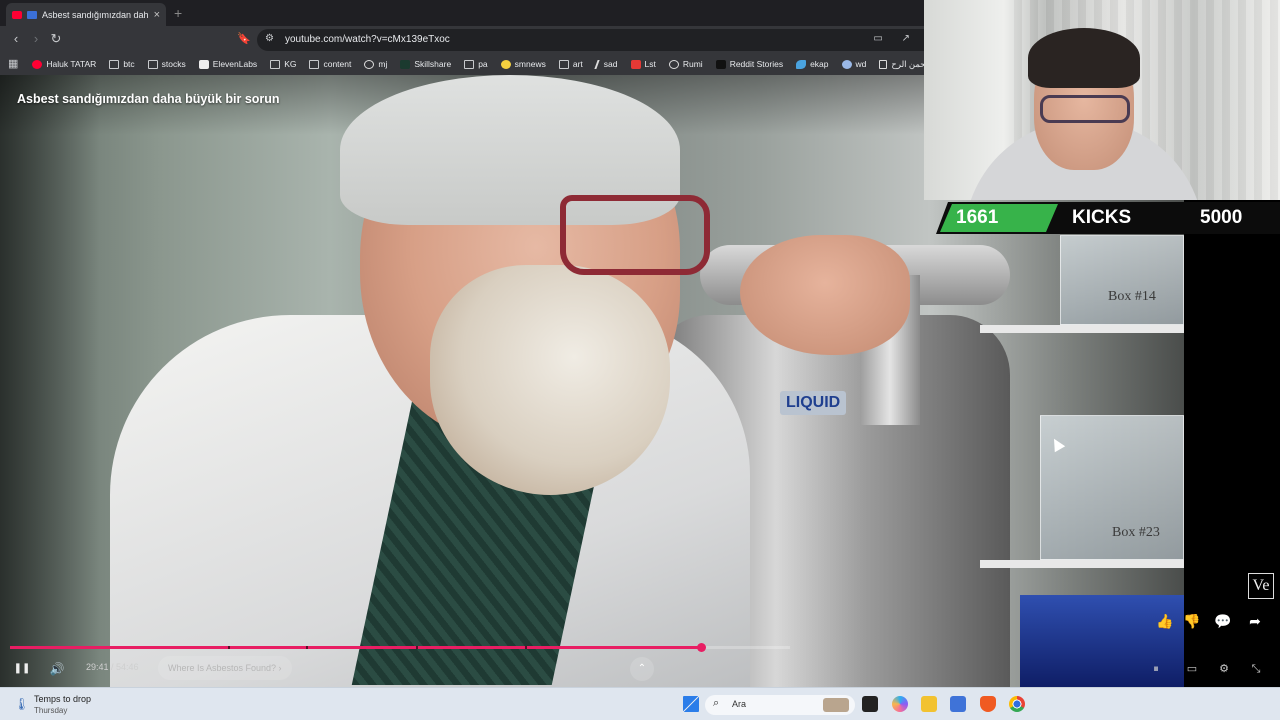 This screenshot has height=720, width=1280. I want to click on d-logo-icon, so click(720, 64).